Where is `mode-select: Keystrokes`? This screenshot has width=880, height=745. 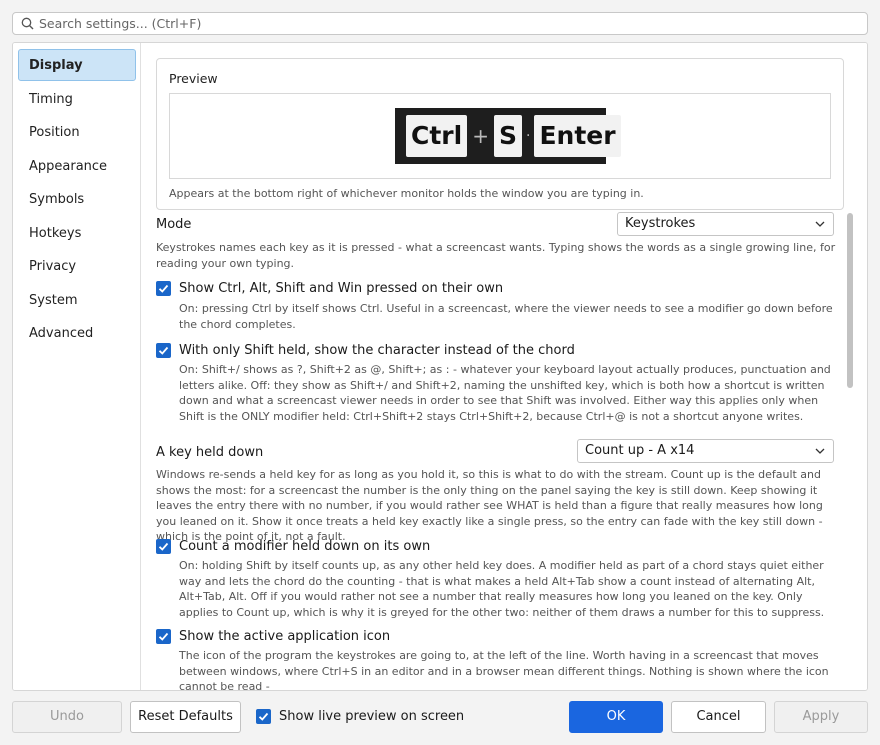 mode-select: Keystrokes is located at coordinates (725, 224).